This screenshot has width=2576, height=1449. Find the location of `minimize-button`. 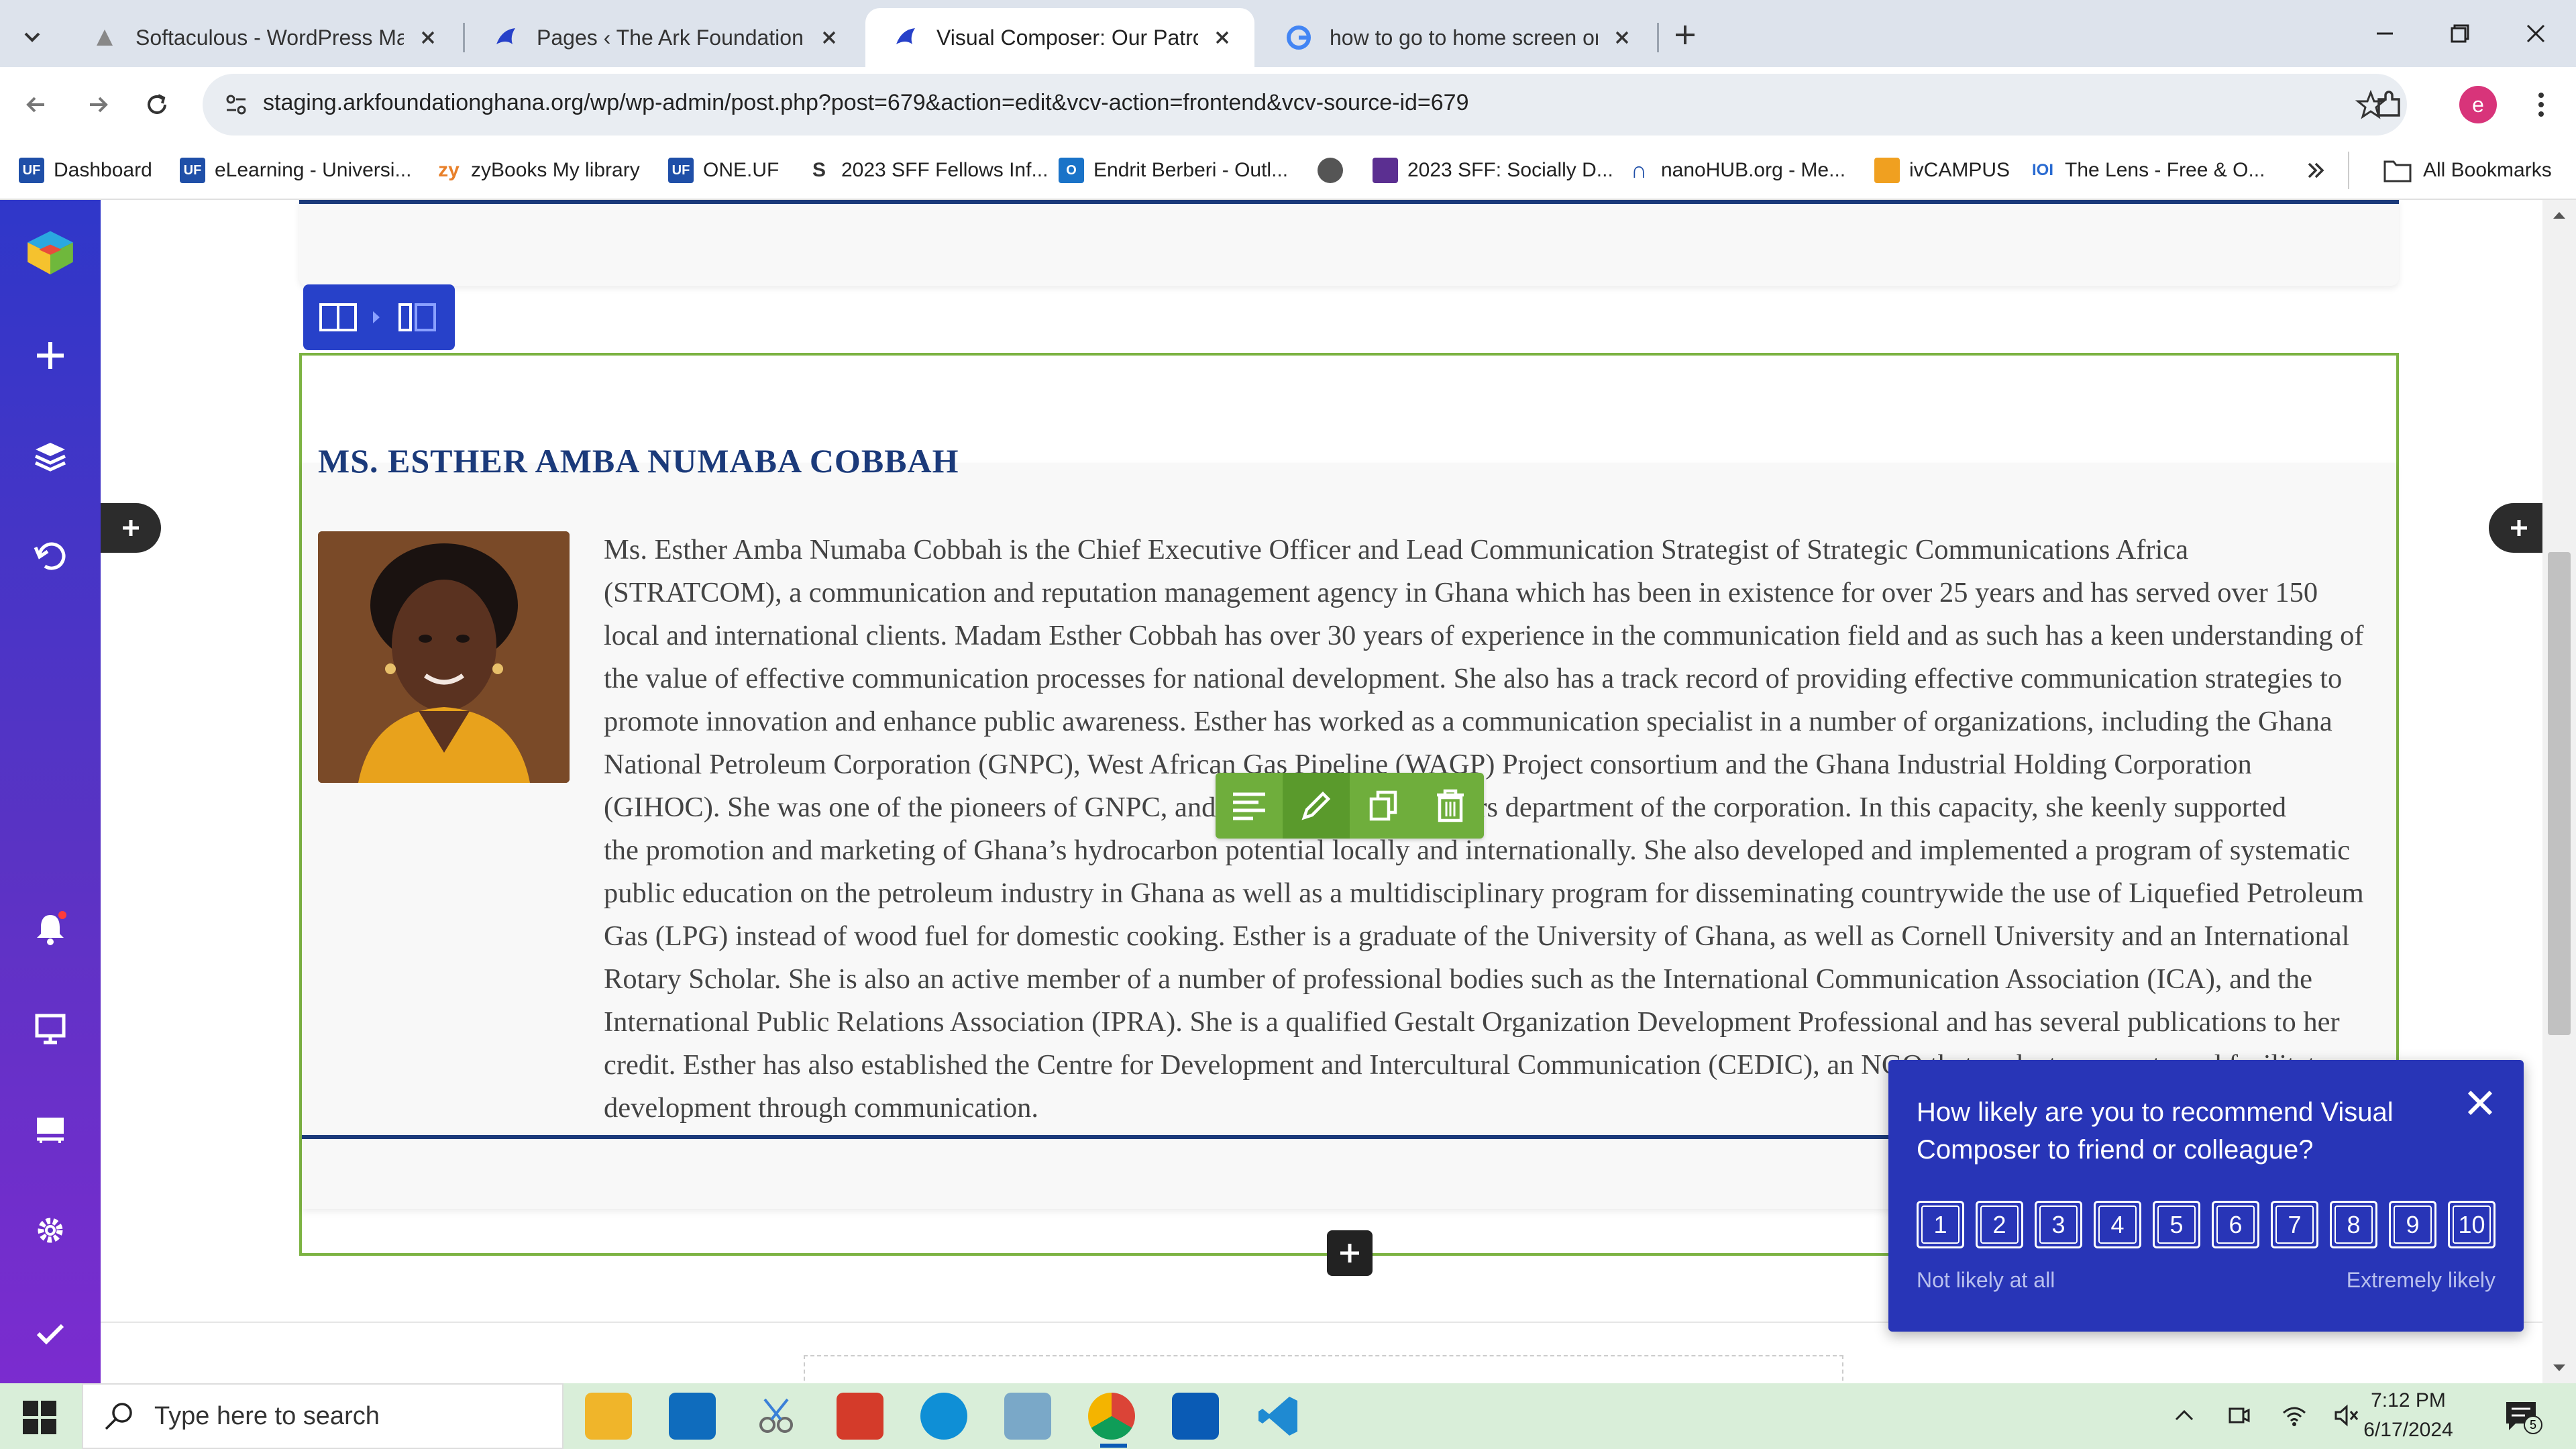

minimize-button is located at coordinates (2385, 33).